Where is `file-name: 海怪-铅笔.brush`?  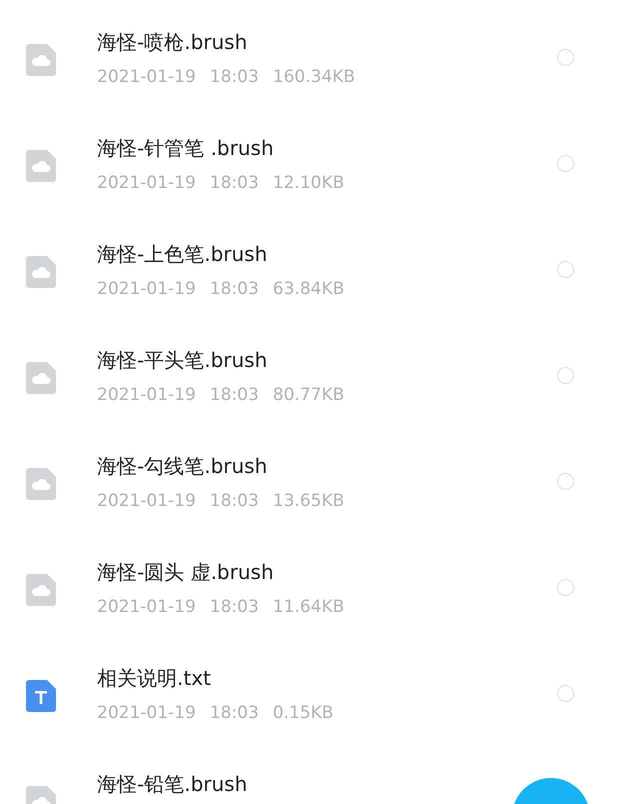 file-name: 海怪-铅笔.brush is located at coordinates (172, 784).